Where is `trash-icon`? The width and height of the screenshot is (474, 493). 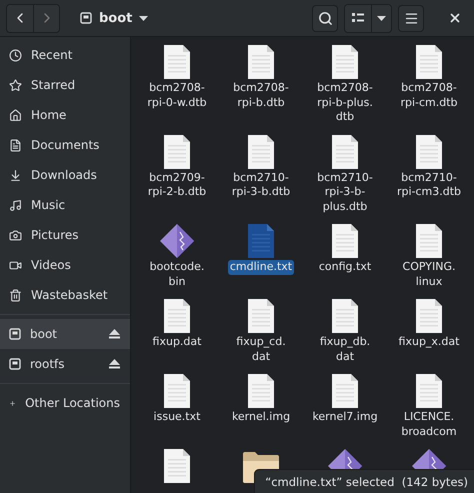 trash-icon is located at coordinates (15, 295).